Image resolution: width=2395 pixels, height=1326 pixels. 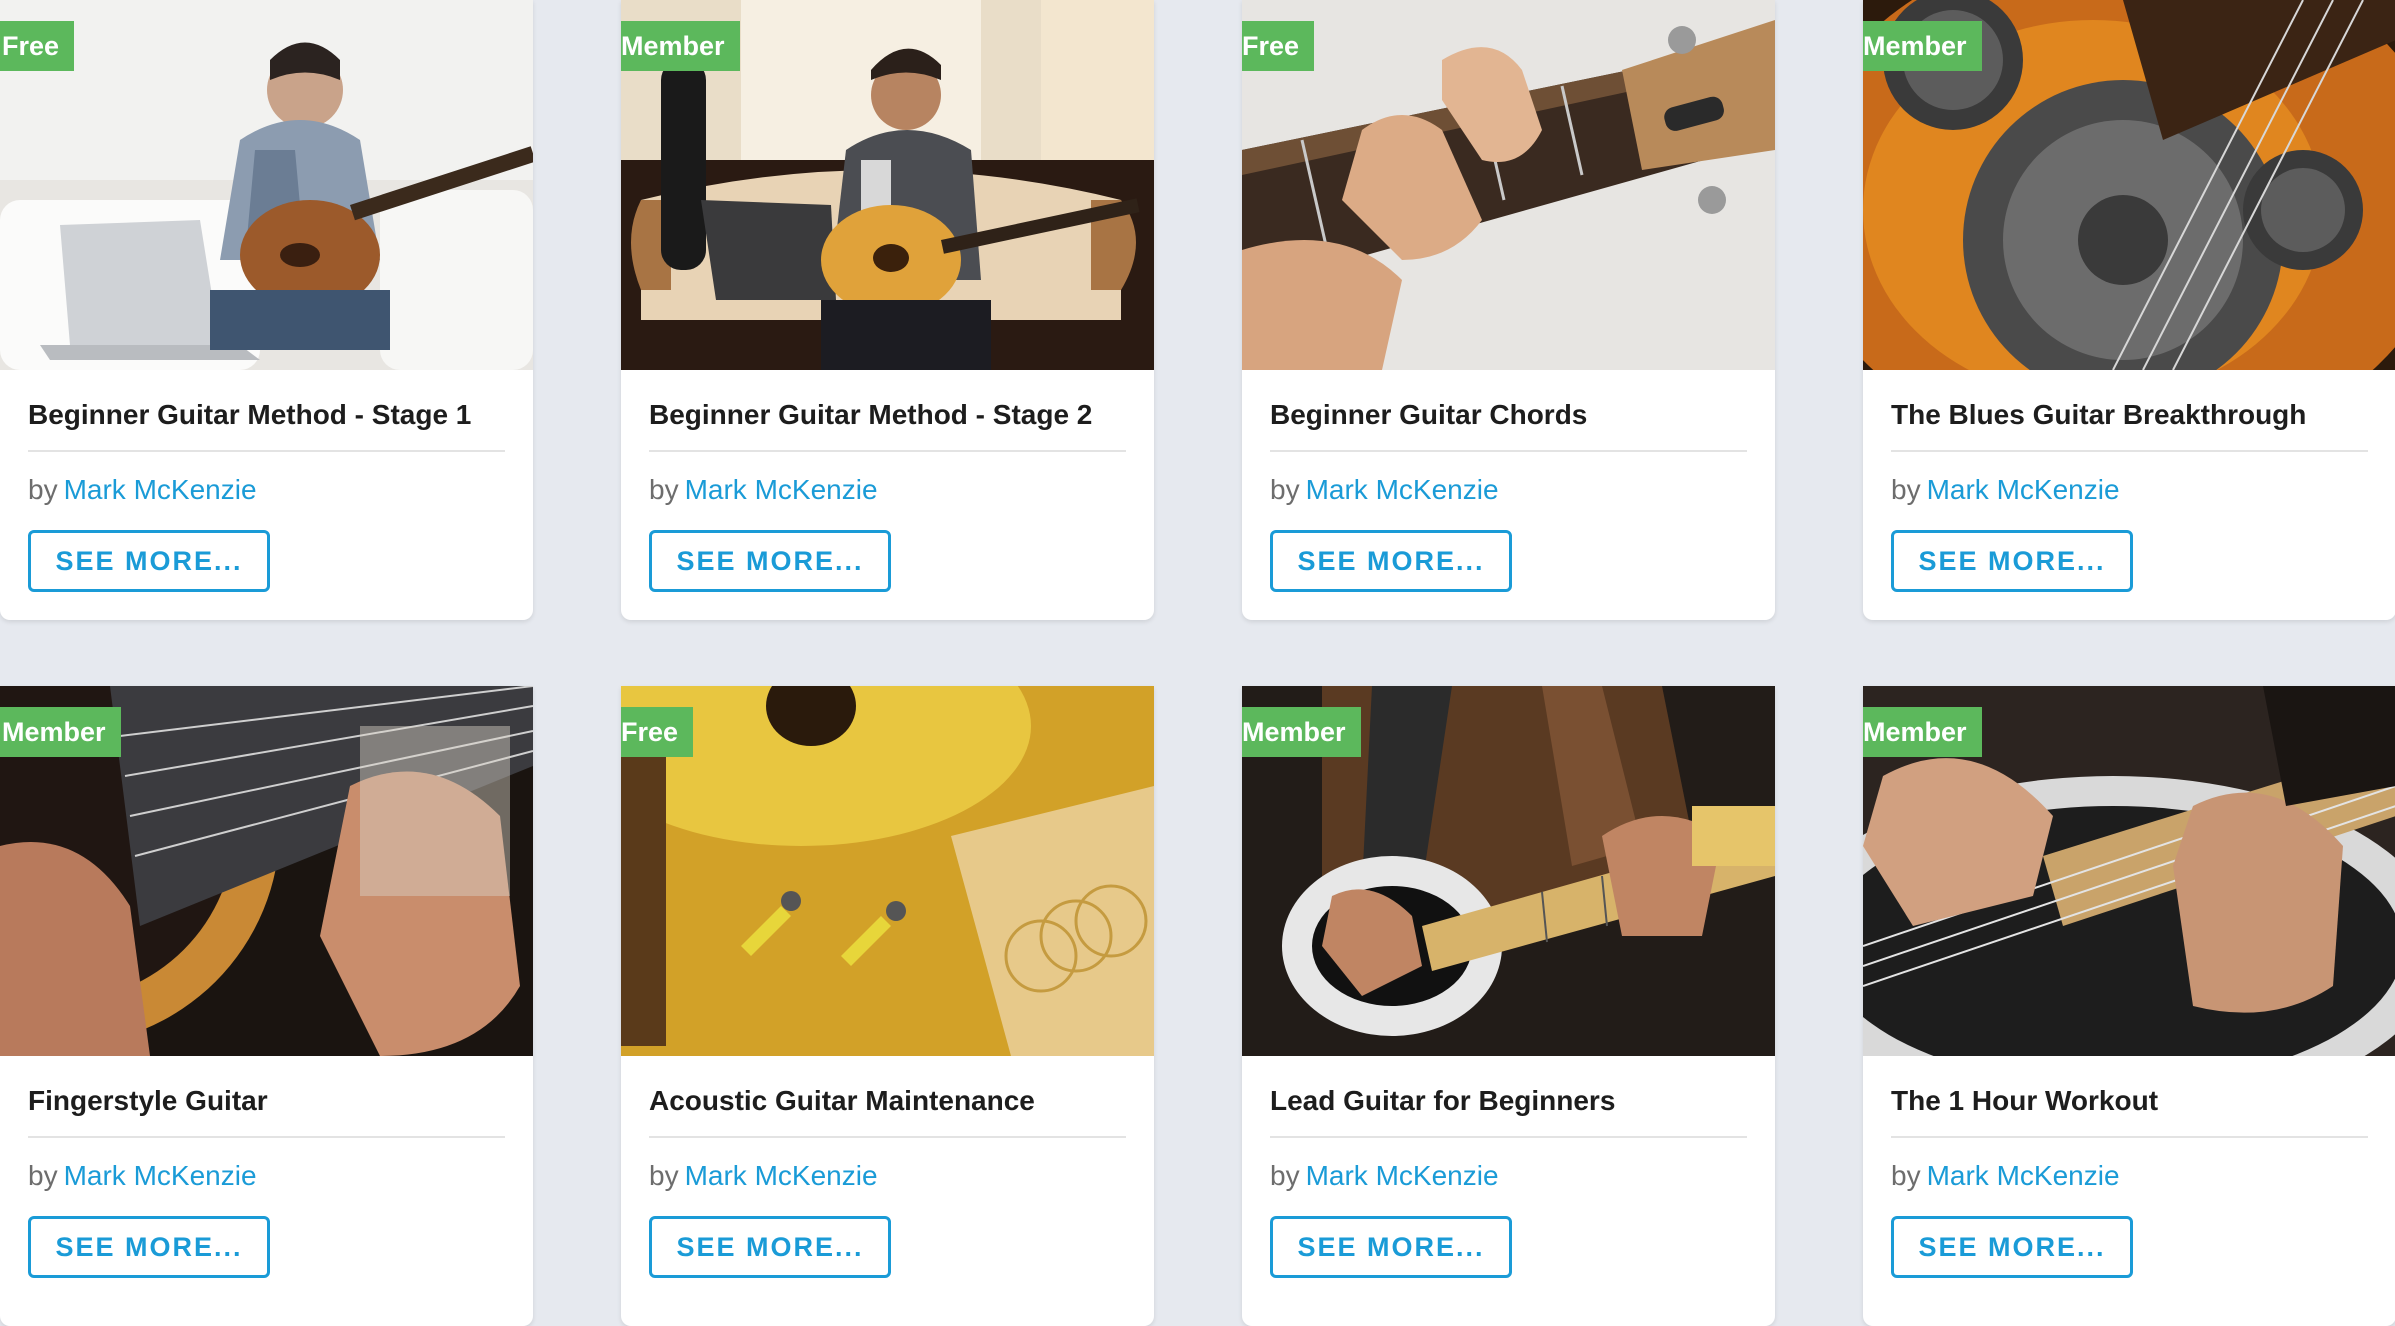 I want to click on course-title: Fingerstyle Guitar, so click(x=266, y=1104).